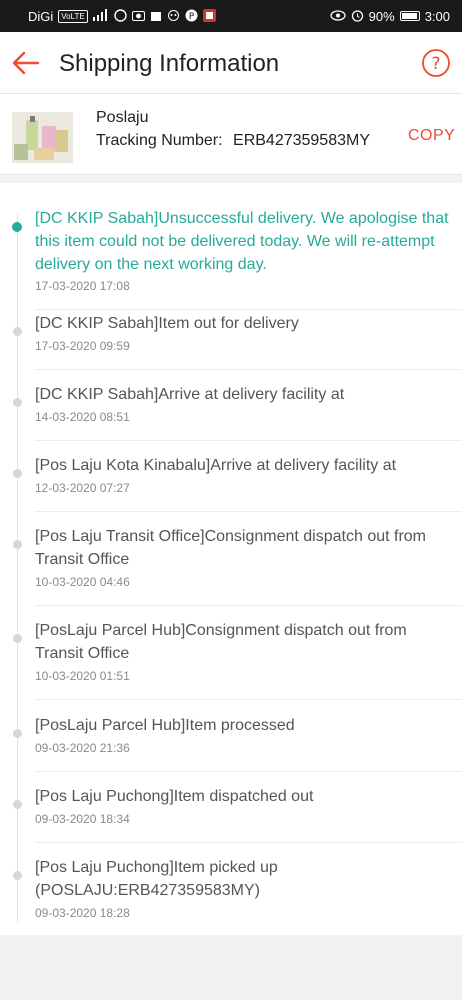 This screenshot has height=1000, width=462. I want to click on back-button, so click(26, 63).